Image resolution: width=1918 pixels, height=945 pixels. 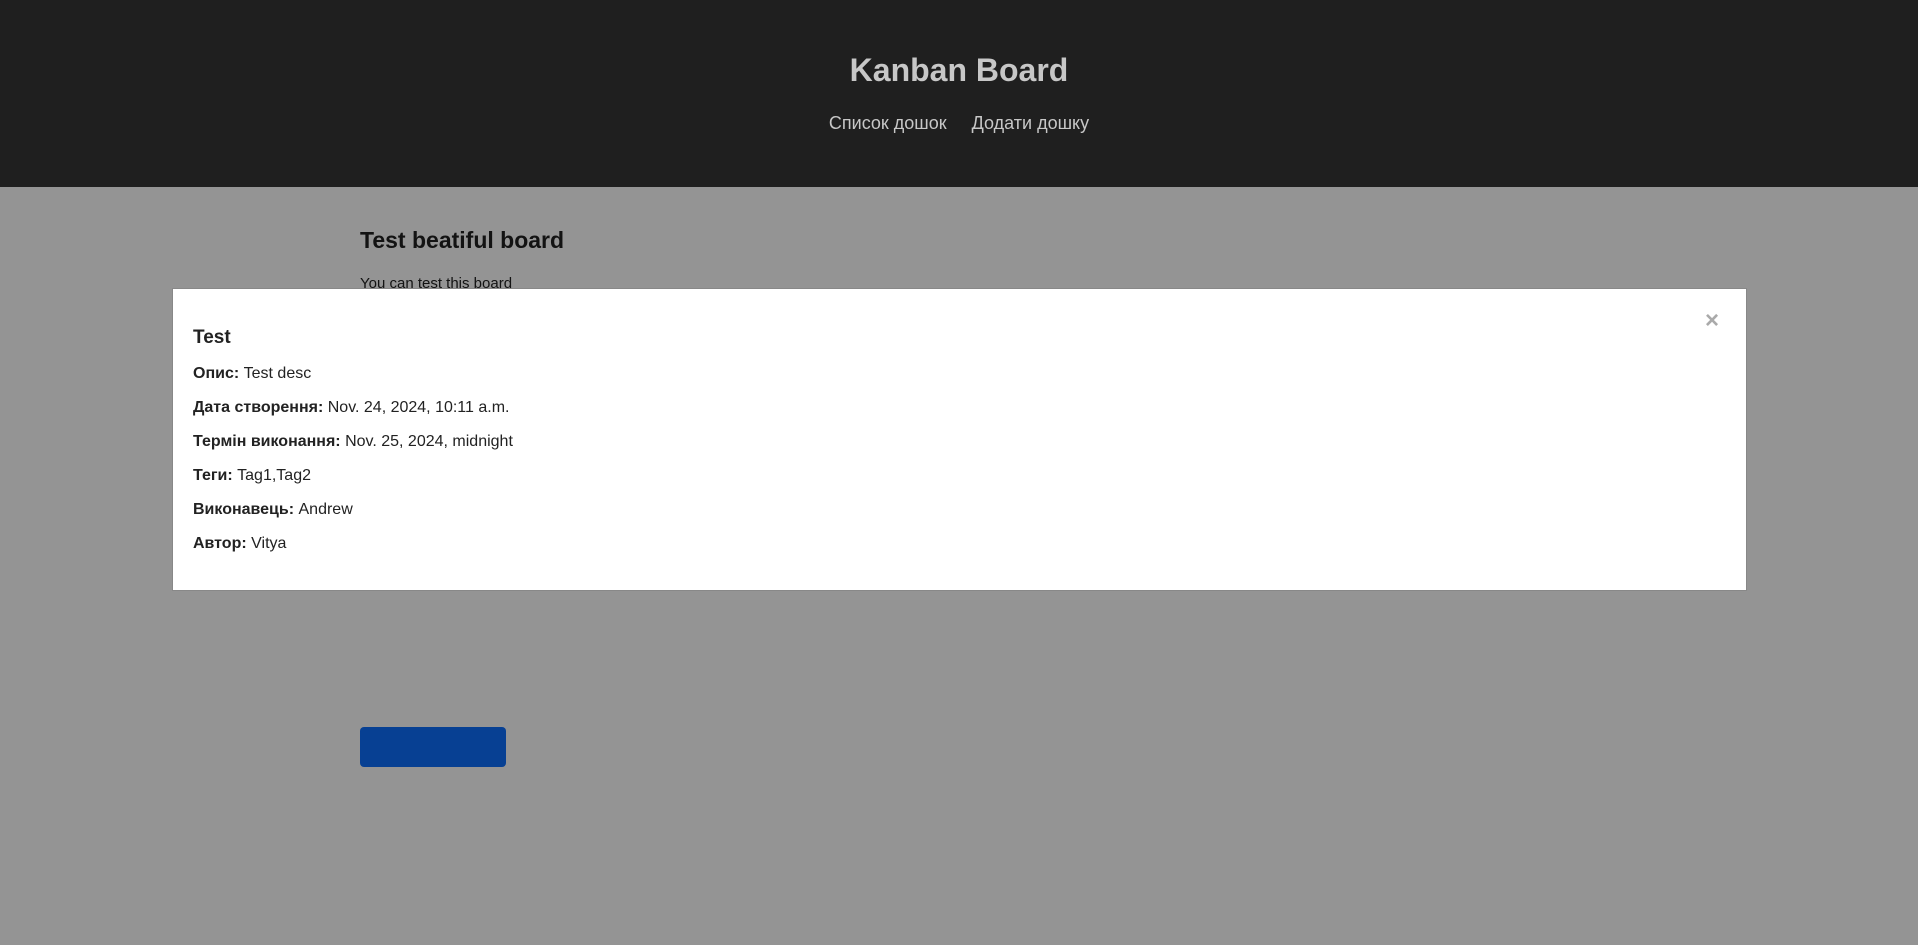 What do you see at coordinates (212, 337) in the screenshot?
I see `task-title: Test` at bounding box center [212, 337].